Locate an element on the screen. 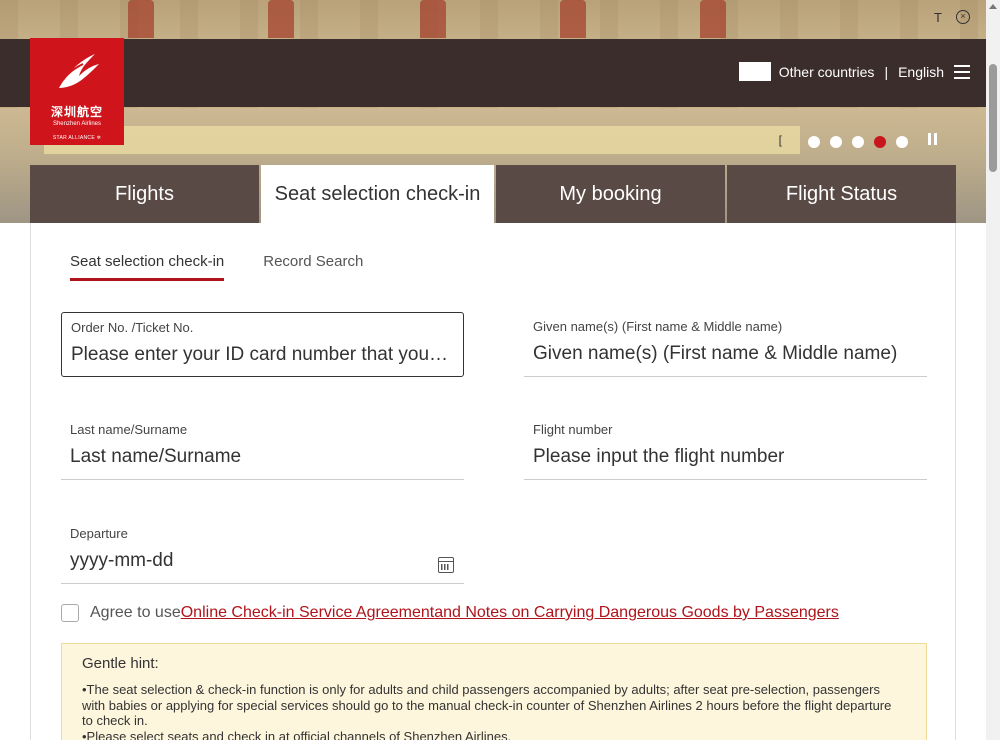  flag-icon is located at coordinates (754, 71).